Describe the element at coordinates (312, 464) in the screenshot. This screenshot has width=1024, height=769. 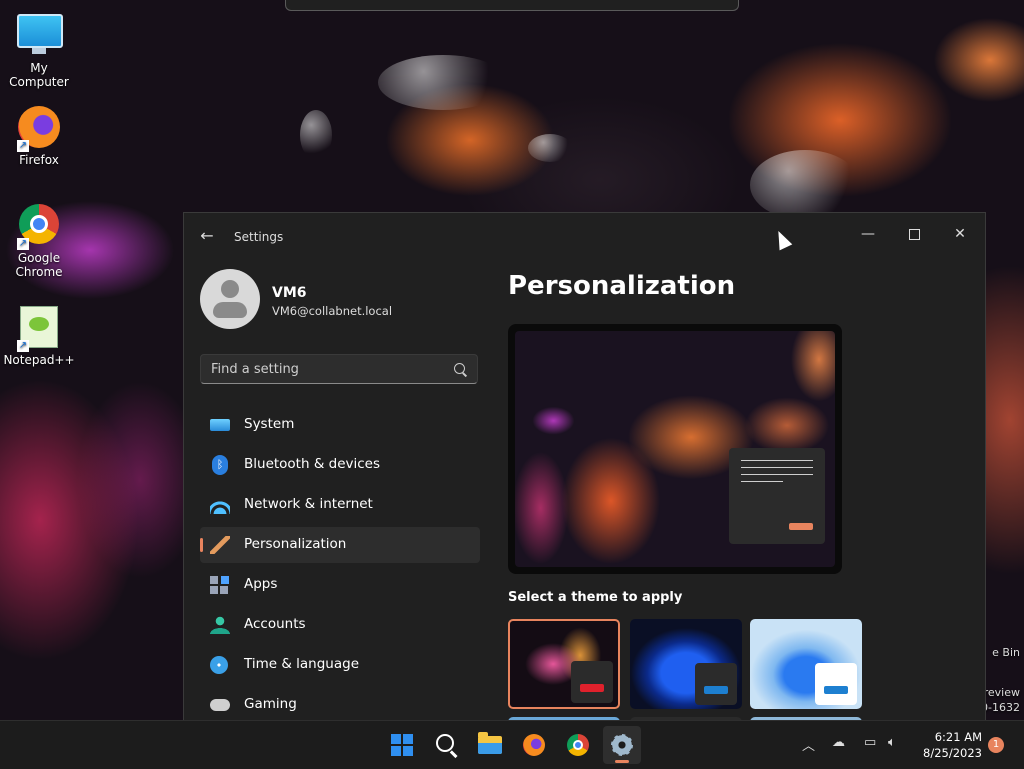
I see `sidebar-item-label: Bluetooth & devices` at that location.